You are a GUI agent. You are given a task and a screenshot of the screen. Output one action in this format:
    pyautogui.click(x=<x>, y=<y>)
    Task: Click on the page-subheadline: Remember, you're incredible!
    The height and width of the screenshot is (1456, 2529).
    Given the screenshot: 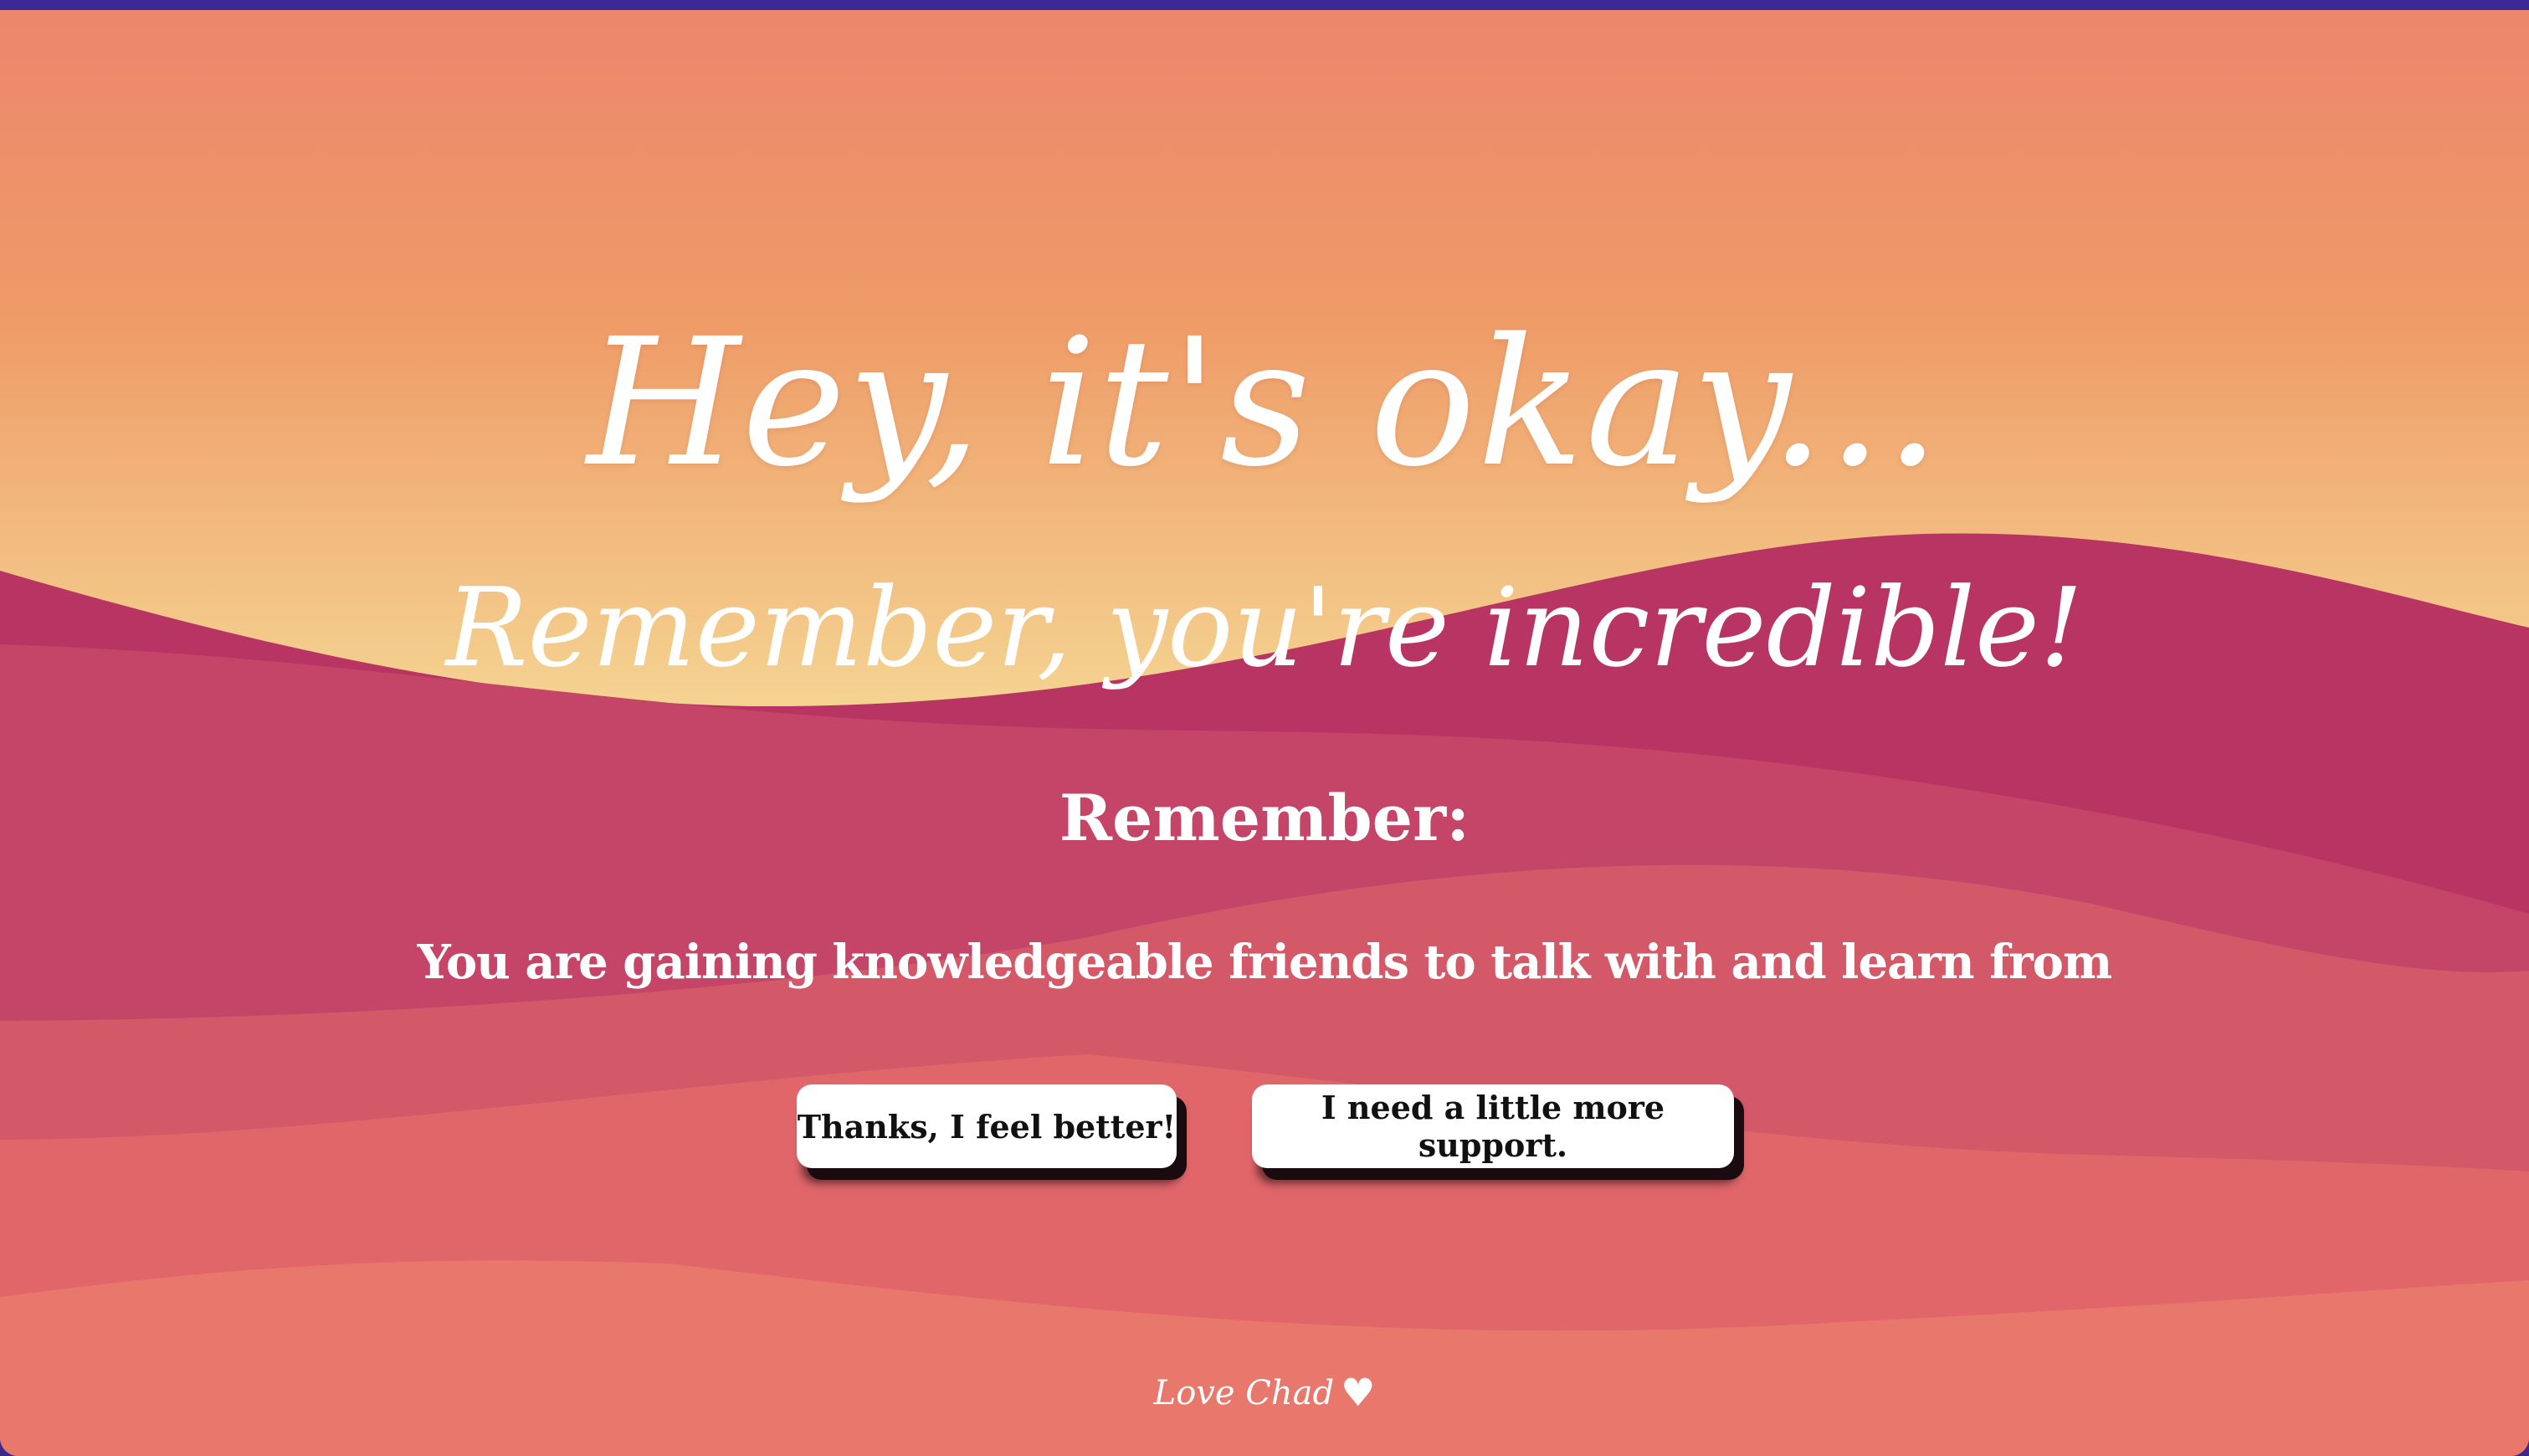 What is the action you would take?
    pyautogui.click(x=1264, y=627)
    